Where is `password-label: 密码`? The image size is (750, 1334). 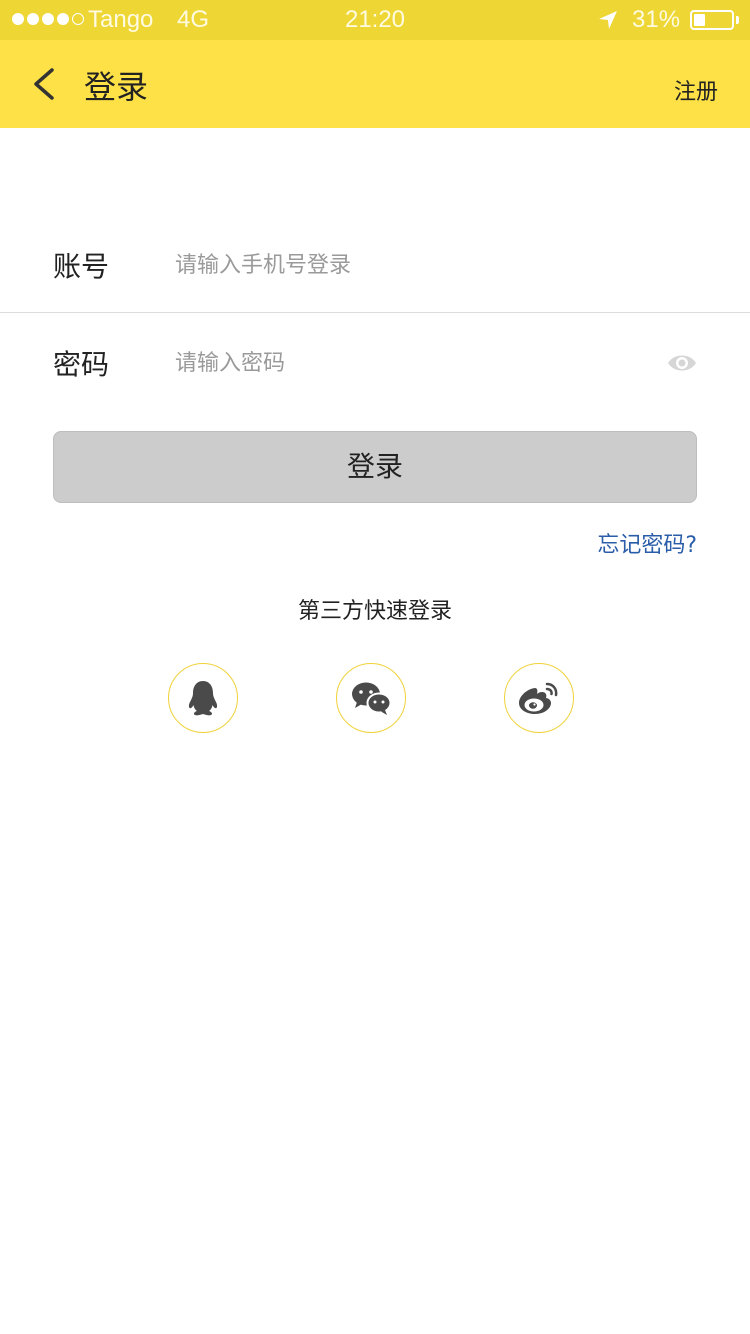
password-label: 密码 is located at coordinates (81, 364).